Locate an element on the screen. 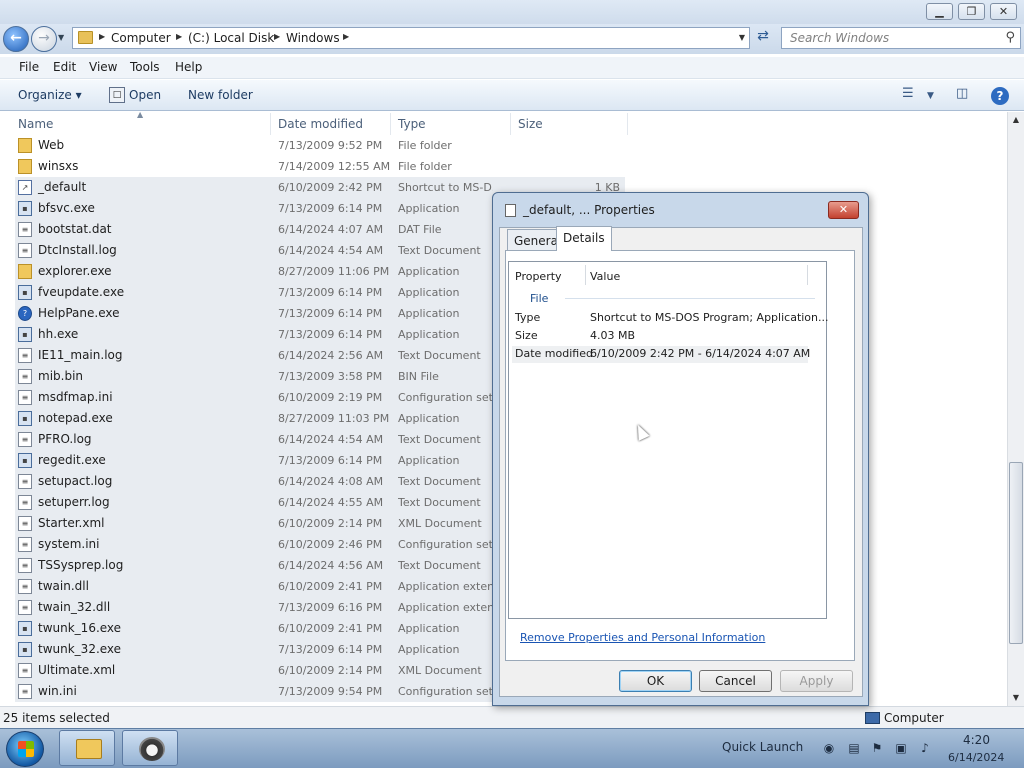  file-name: twain_32.dll is located at coordinates (74, 607).